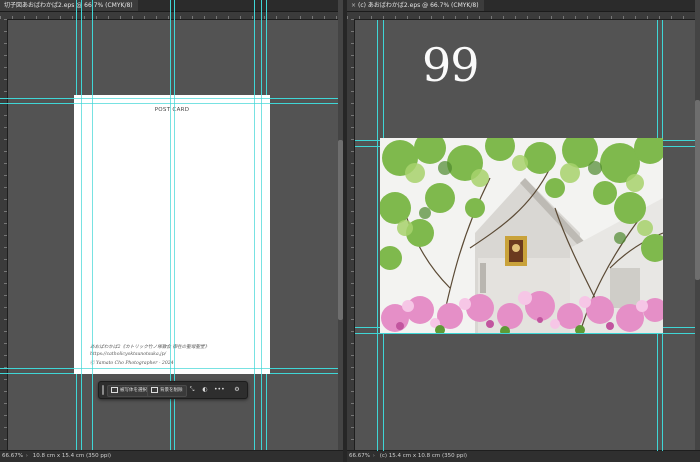 This screenshot has height=462, width=700. I want to click on drag-handle, so click(103, 390).